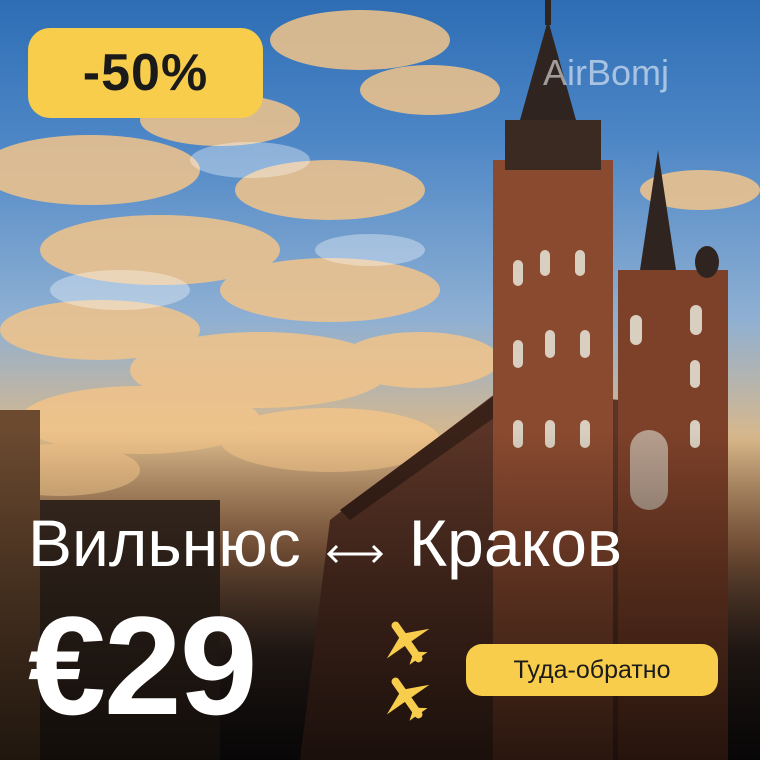 Image resolution: width=760 pixels, height=760 pixels. I want to click on discount-badge: -50%, so click(145, 73).